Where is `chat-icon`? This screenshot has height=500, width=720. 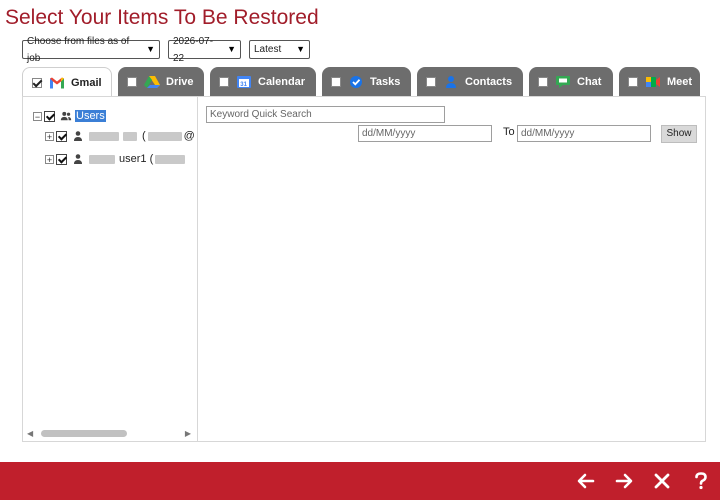
chat-icon is located at coordinates (563, 82).